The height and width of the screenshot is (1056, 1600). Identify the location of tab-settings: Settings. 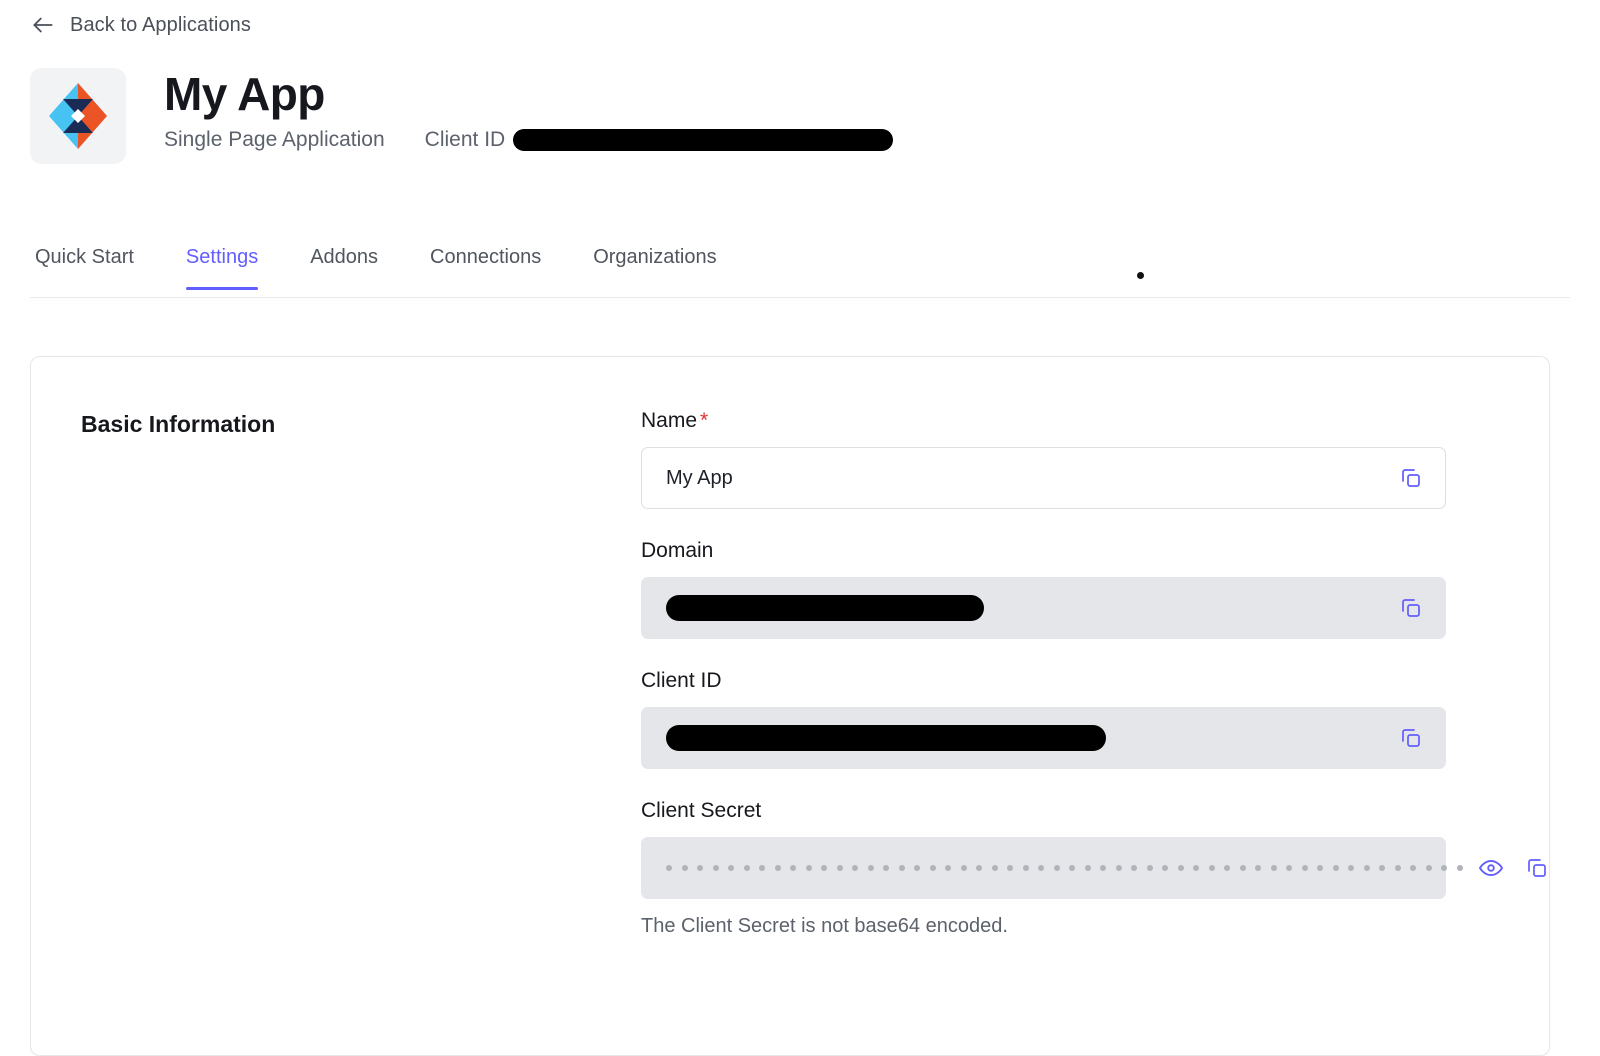
(222, 263).